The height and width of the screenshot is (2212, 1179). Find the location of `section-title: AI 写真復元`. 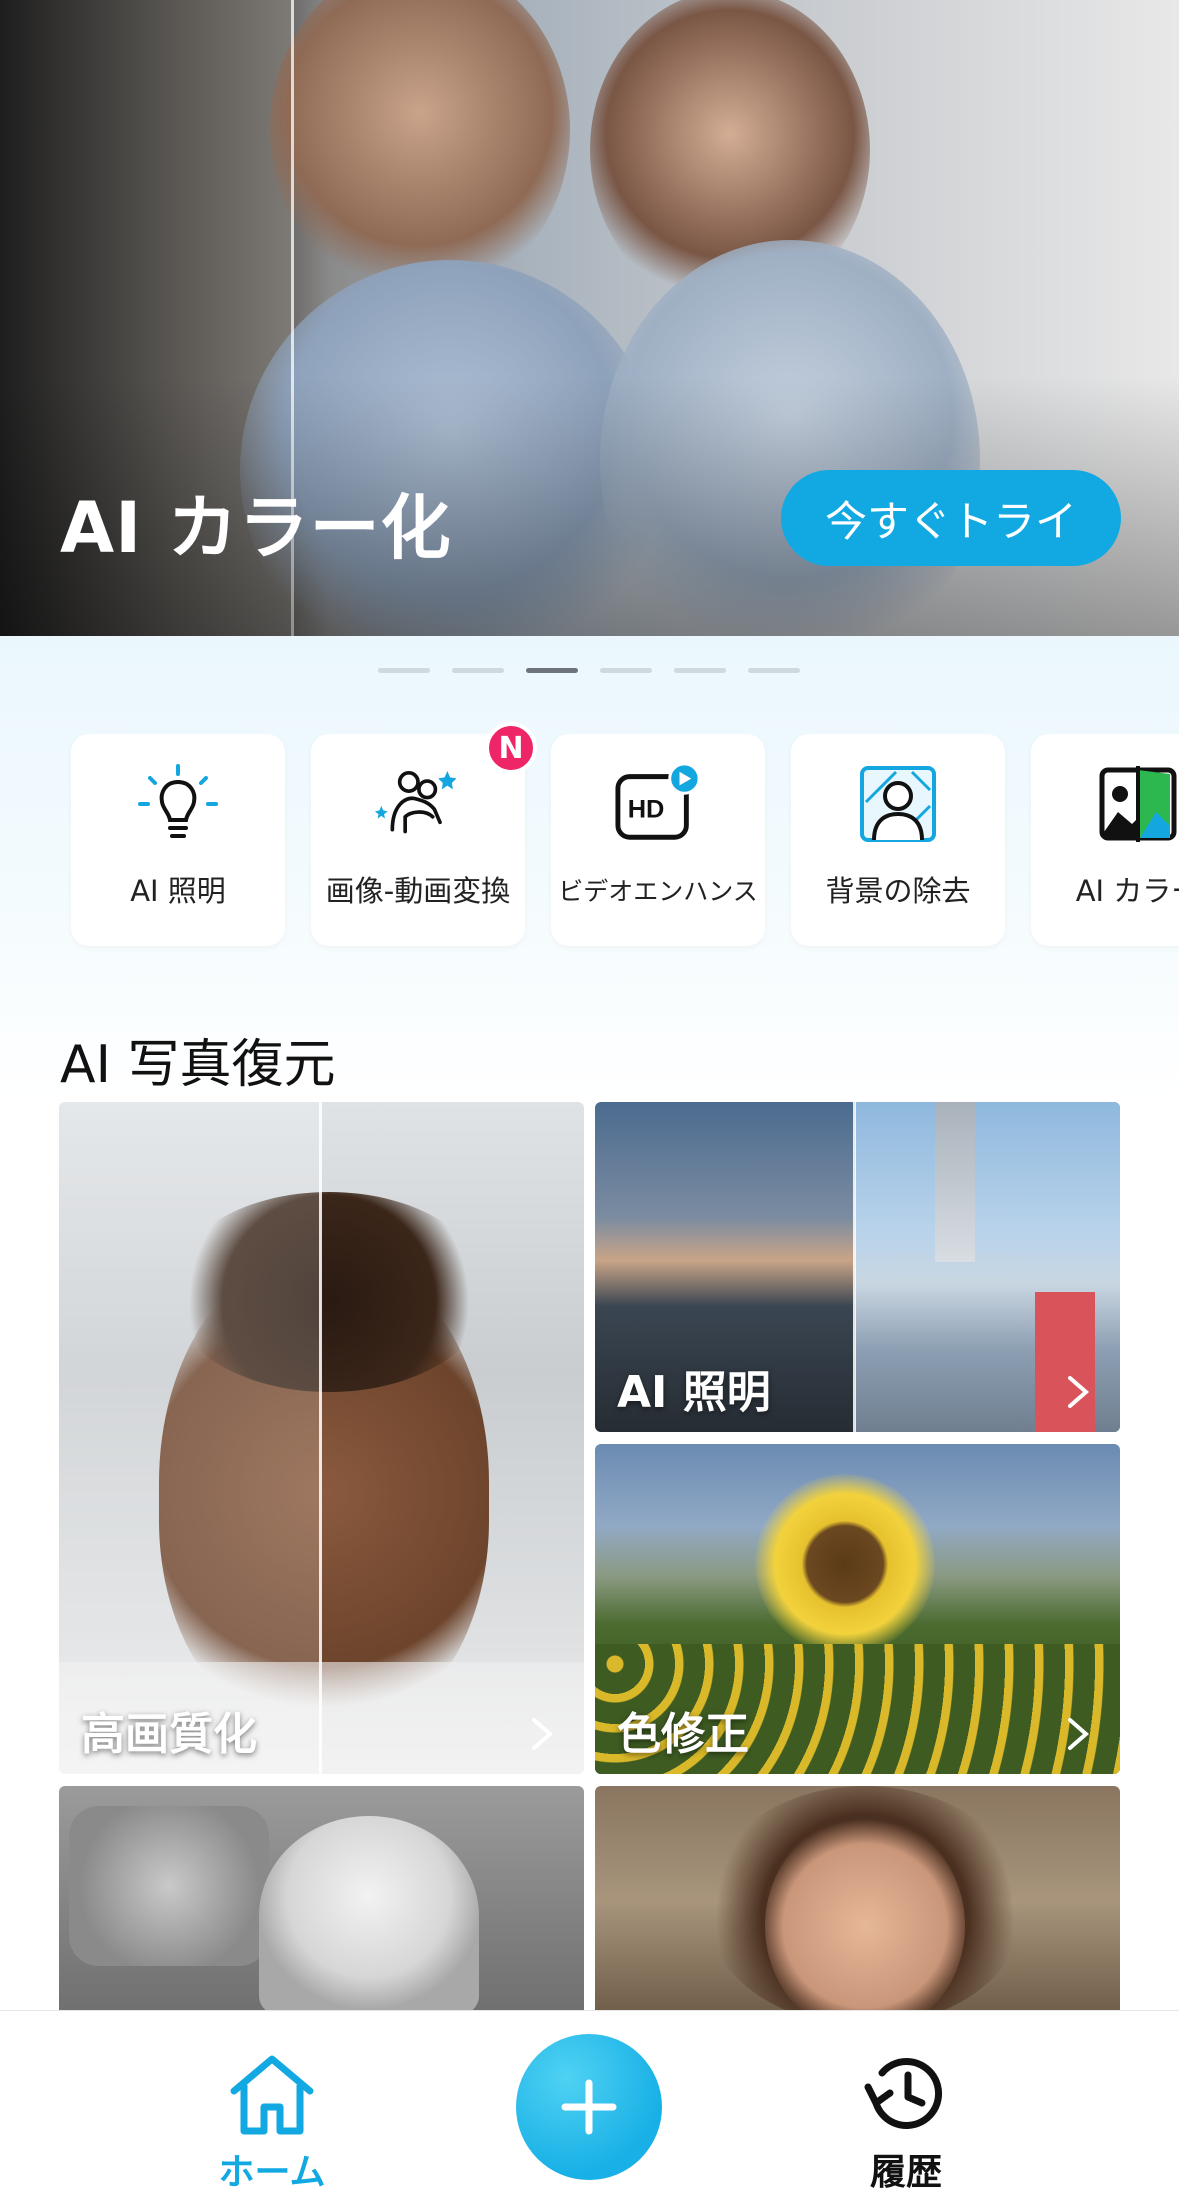

section-title: AI 写真復元 is located at coordinates (198, 1065).